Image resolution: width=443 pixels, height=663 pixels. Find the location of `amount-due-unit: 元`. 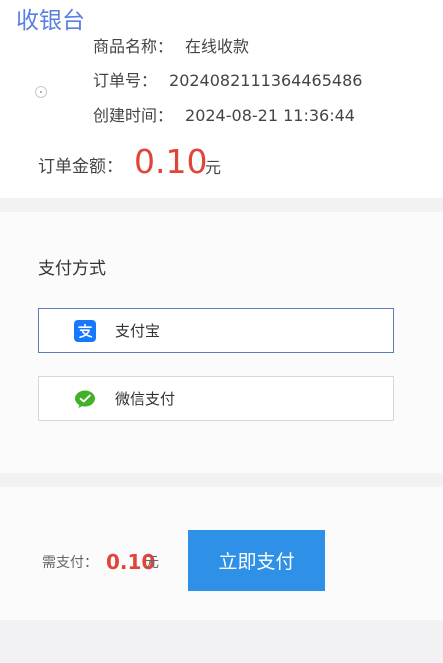

amount-due-unit: 元 is located at coordinates (152, 563).